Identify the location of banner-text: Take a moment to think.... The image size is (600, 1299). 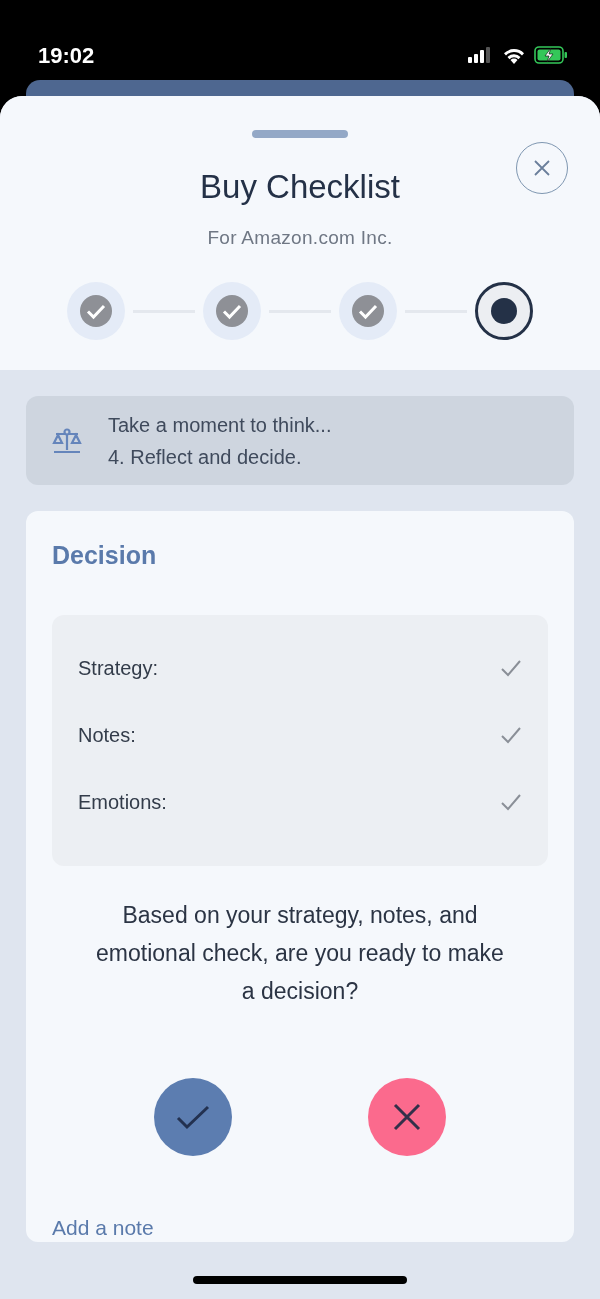
(220, 425).